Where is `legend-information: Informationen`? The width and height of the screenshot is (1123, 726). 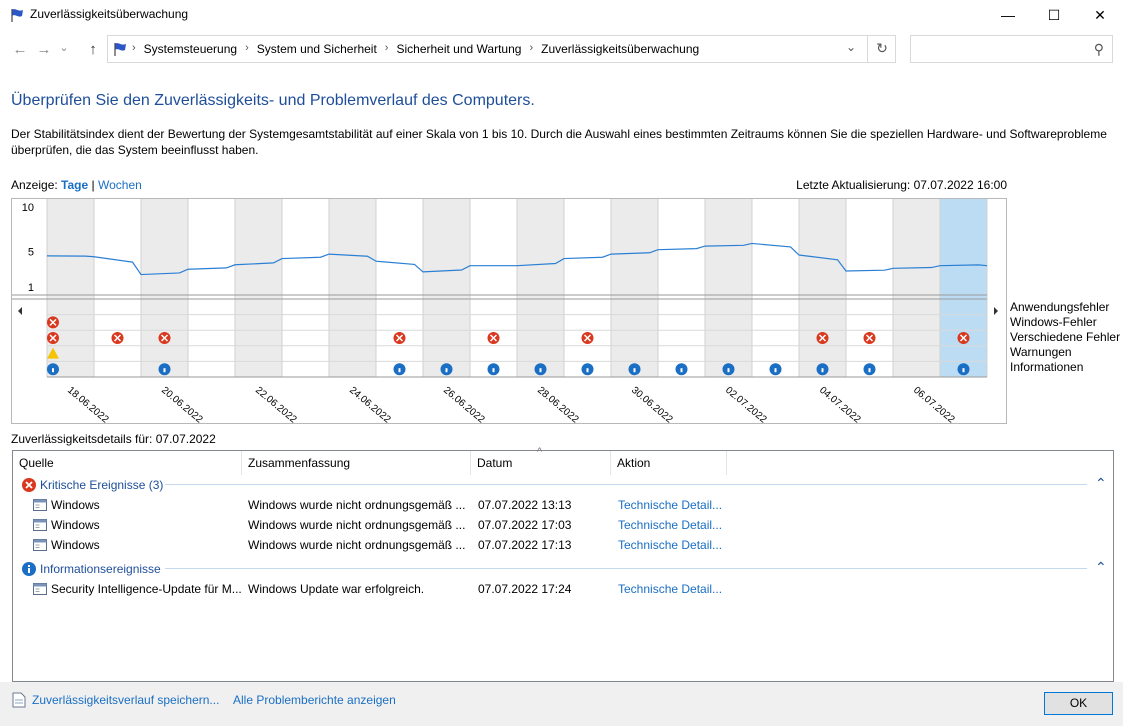 legend-information: Informationen is located at coordinates (1047, 367).